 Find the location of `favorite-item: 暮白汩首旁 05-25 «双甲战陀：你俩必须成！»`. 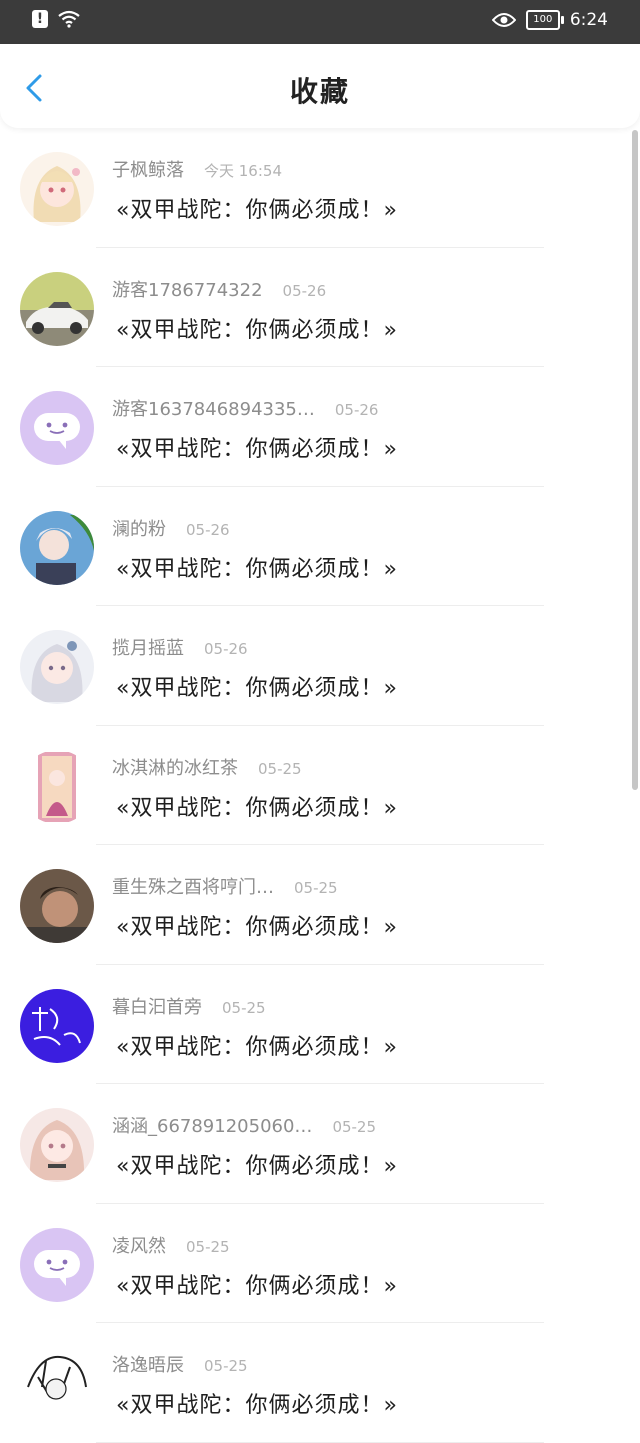

favorite-item: 暮白汩首旁 05-25 «双甲战陀：你俩必须成！» is located at coordinates (320, 1024).